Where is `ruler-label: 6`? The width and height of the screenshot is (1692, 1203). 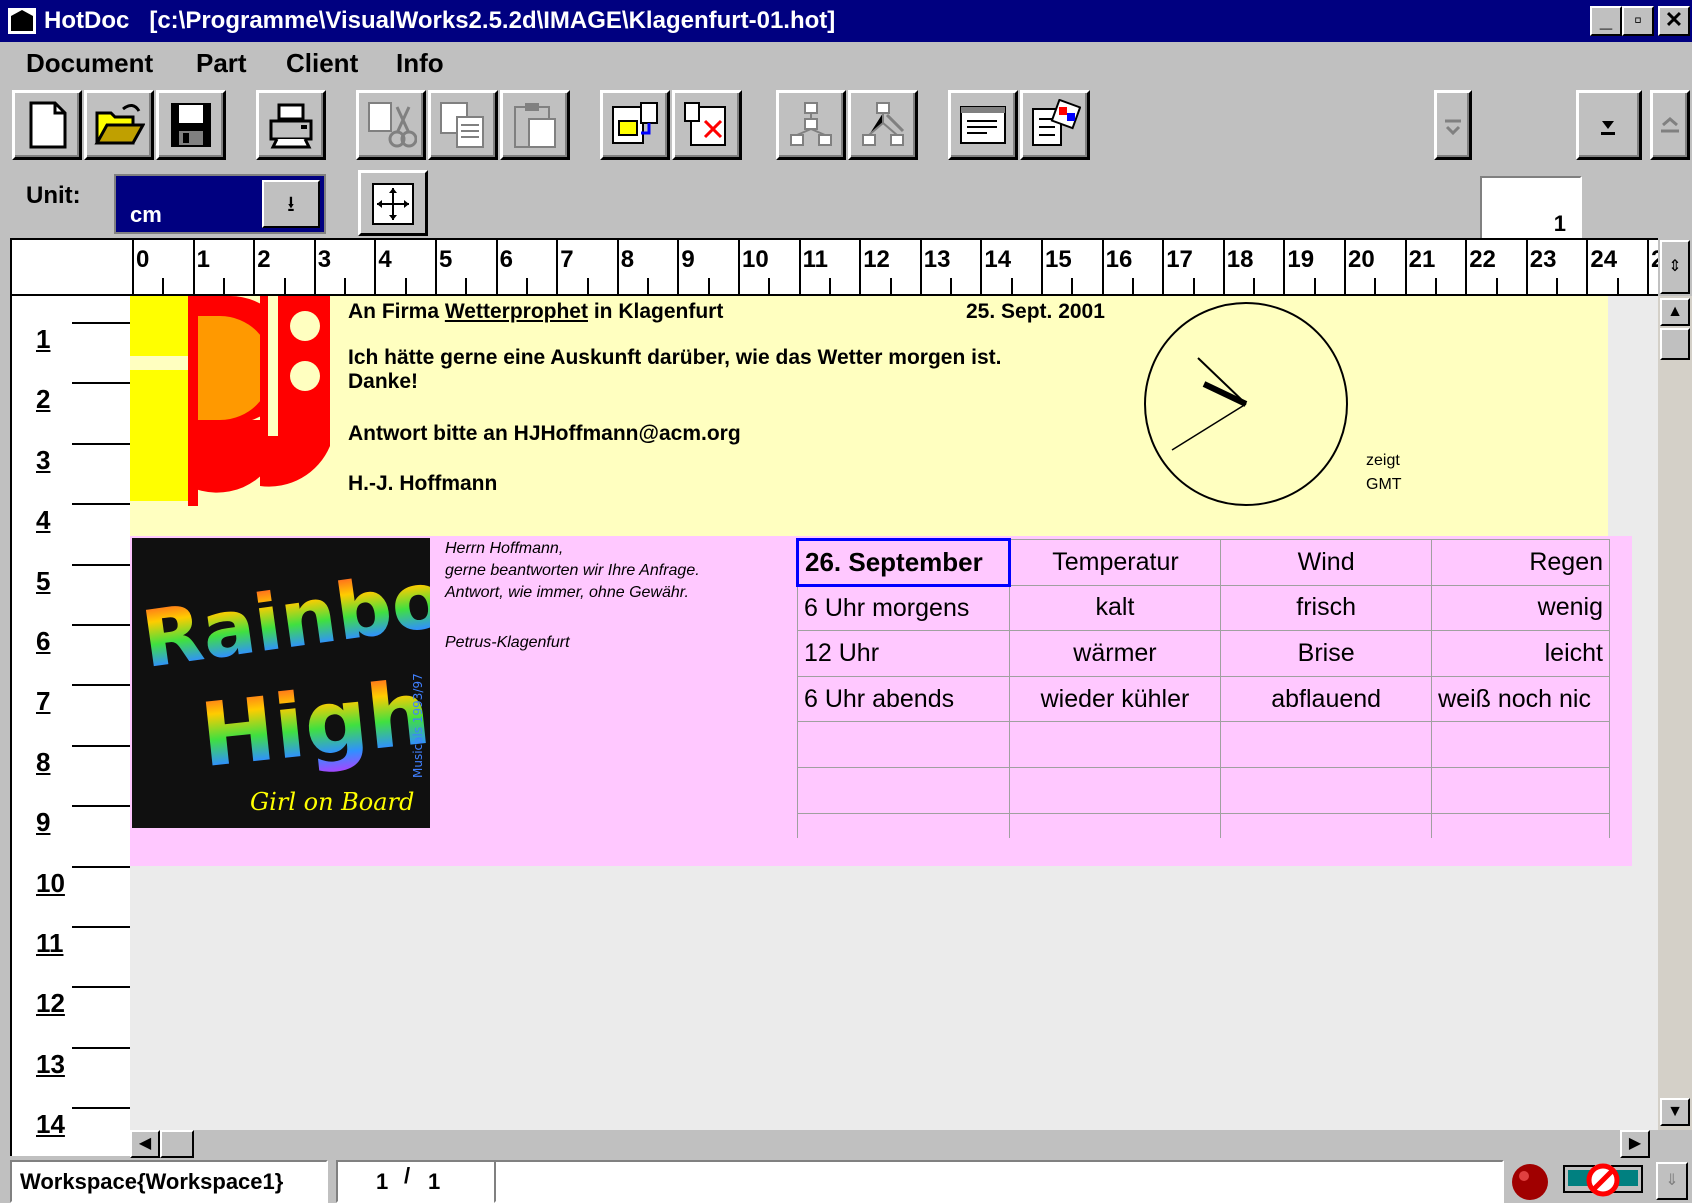 ruler-label: 6 is located at coordinates (43, 641).